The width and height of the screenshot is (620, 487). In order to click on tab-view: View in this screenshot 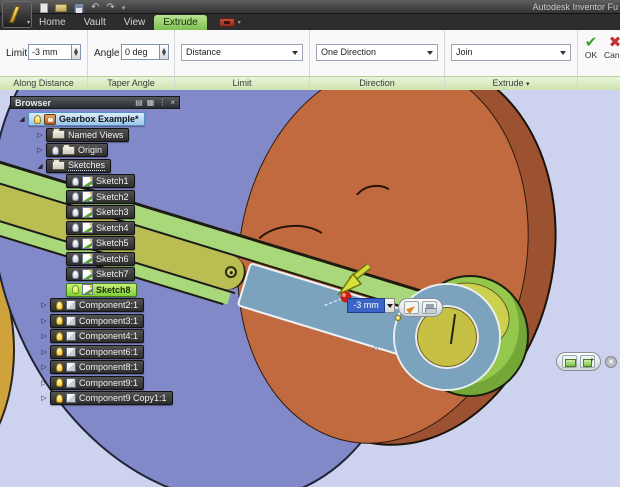, I will do `click(135, 22)`.